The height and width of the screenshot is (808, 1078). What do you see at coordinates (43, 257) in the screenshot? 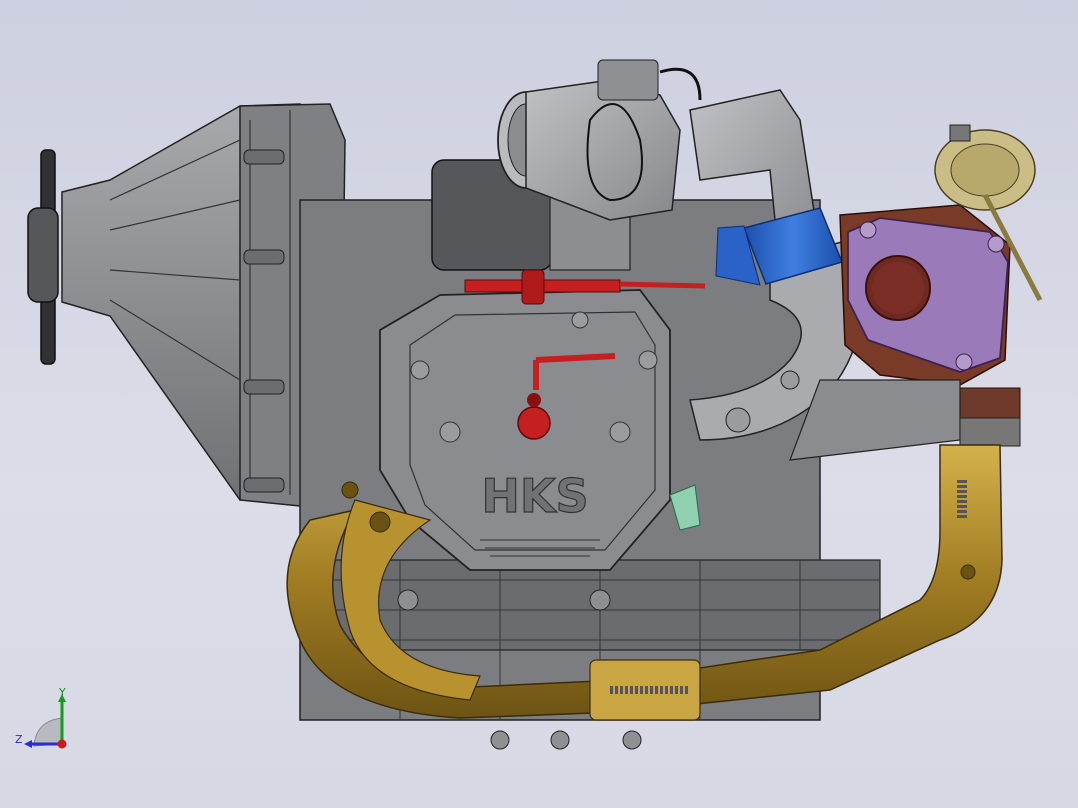
I see `pulley-disk` at bounding box center [43, 257].